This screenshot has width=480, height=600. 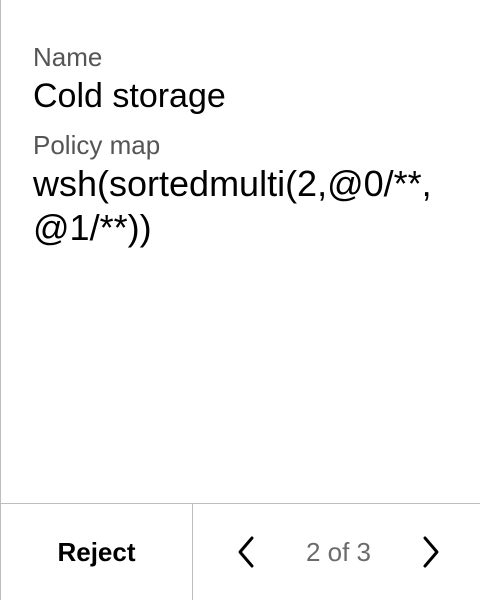 I want to click on policy-map-label: Policy map, so click(x=97, y=145).